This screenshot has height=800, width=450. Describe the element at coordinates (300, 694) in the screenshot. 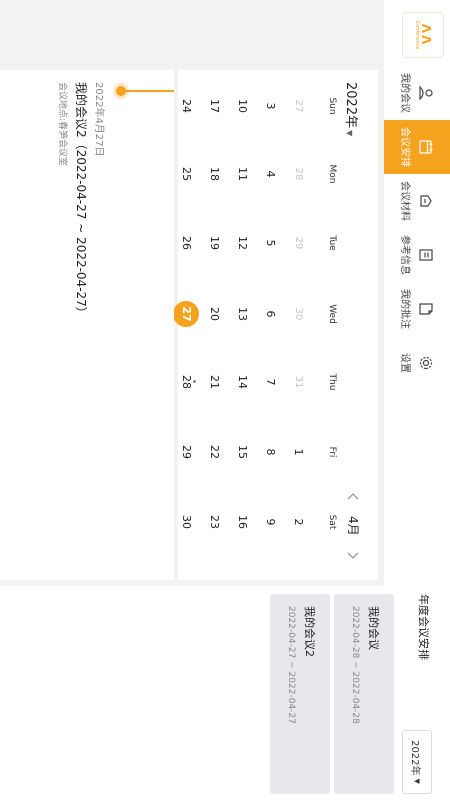

I see `annual-meeting-card: 我的会议2 2022-04-27 ~ 2022-04-27` at that location.